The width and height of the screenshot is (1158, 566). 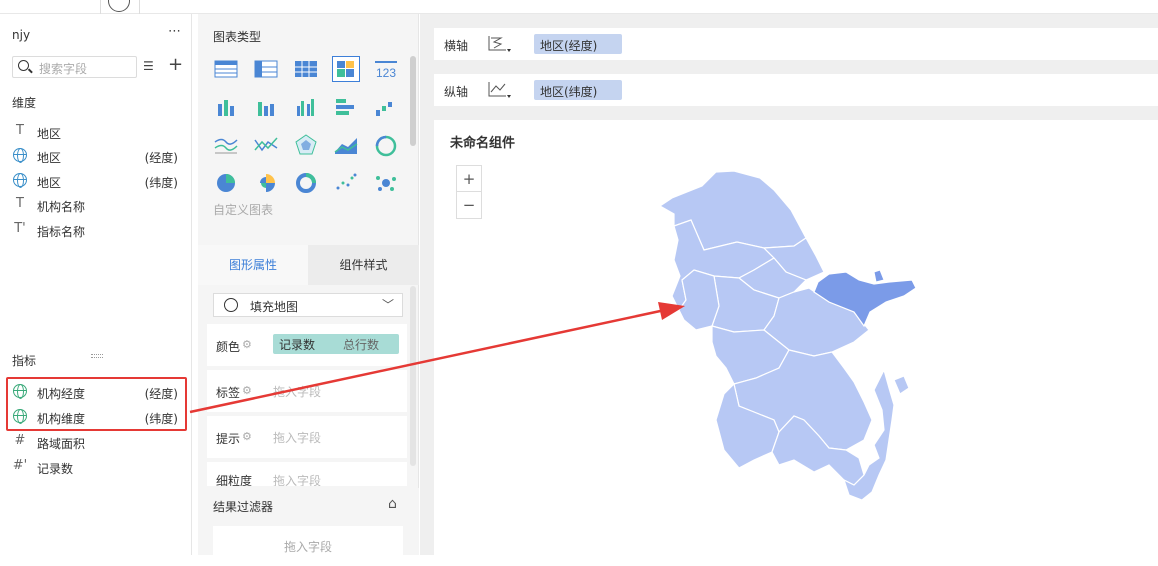 I want to click on scatter-chart-icon, so click(x=346, y=183).